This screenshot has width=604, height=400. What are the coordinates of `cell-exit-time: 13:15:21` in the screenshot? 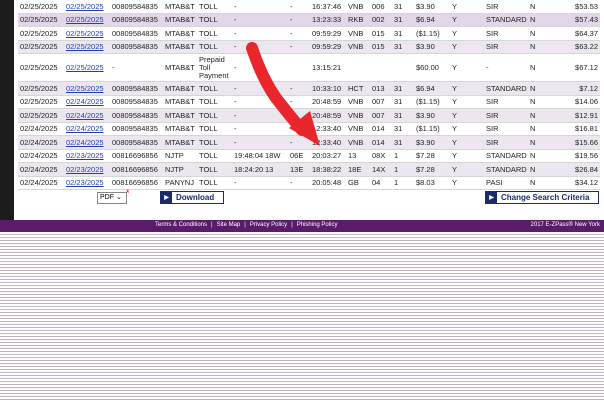 It's located at (328, 67).